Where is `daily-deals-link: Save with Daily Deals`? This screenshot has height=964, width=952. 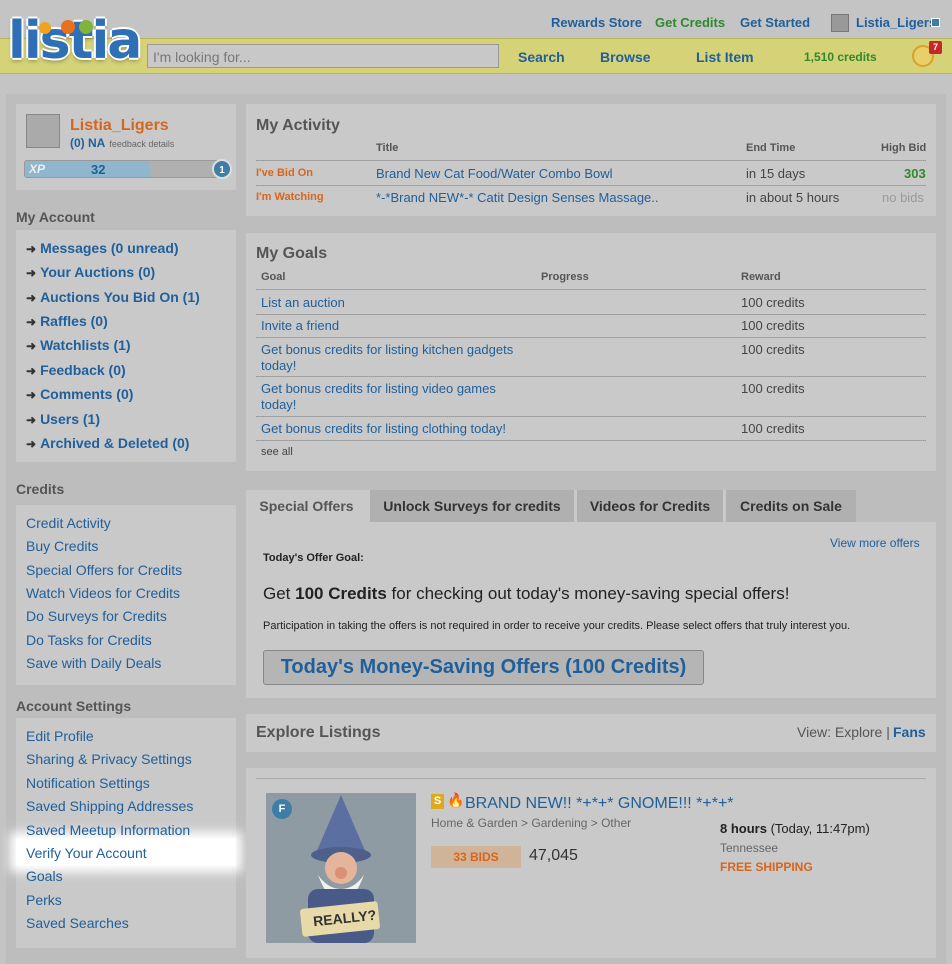
daily-deals-link: Save with Daily Deals is located at coordinates (93, 663).